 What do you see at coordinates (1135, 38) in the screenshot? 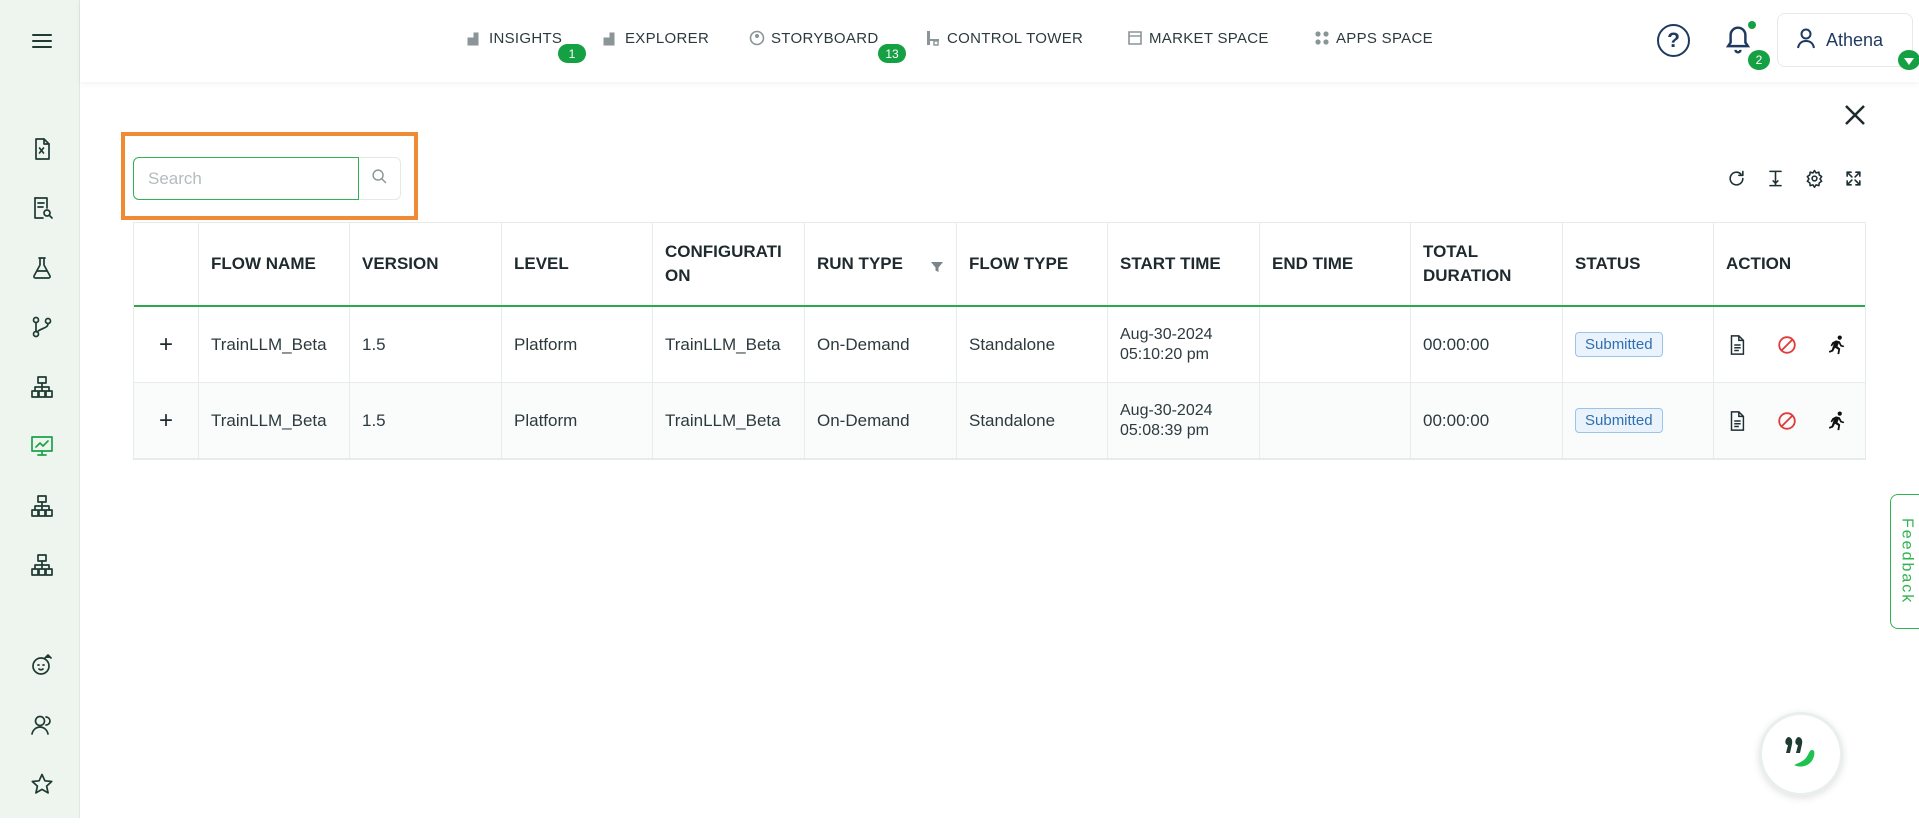
I see `store-icon` at bounding box center [1135, 38].